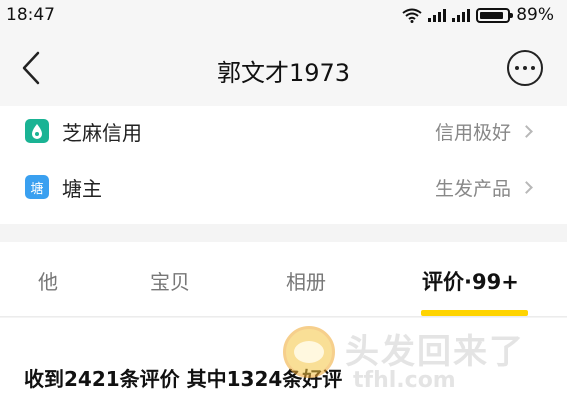  I want to click on pond-owner-row: 塘 塘主 生发产品, so click(283, 187).